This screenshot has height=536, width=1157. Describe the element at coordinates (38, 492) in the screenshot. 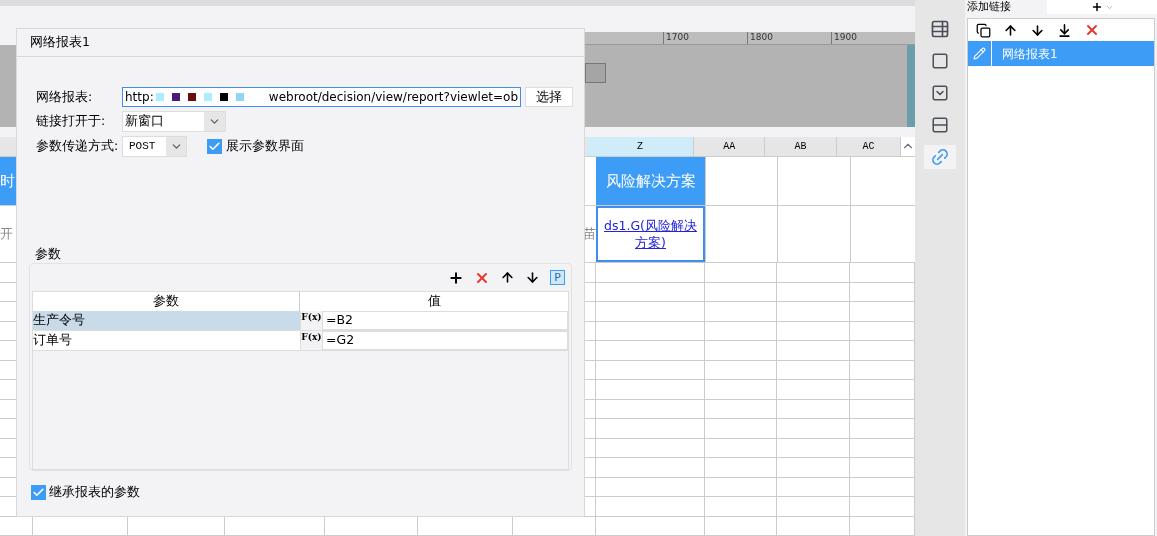

I see `inherit-params-checkbox` at that location.